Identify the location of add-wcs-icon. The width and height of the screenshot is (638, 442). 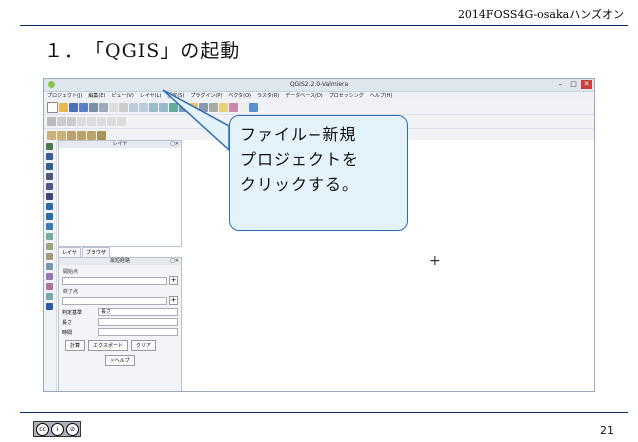
(49, 216).